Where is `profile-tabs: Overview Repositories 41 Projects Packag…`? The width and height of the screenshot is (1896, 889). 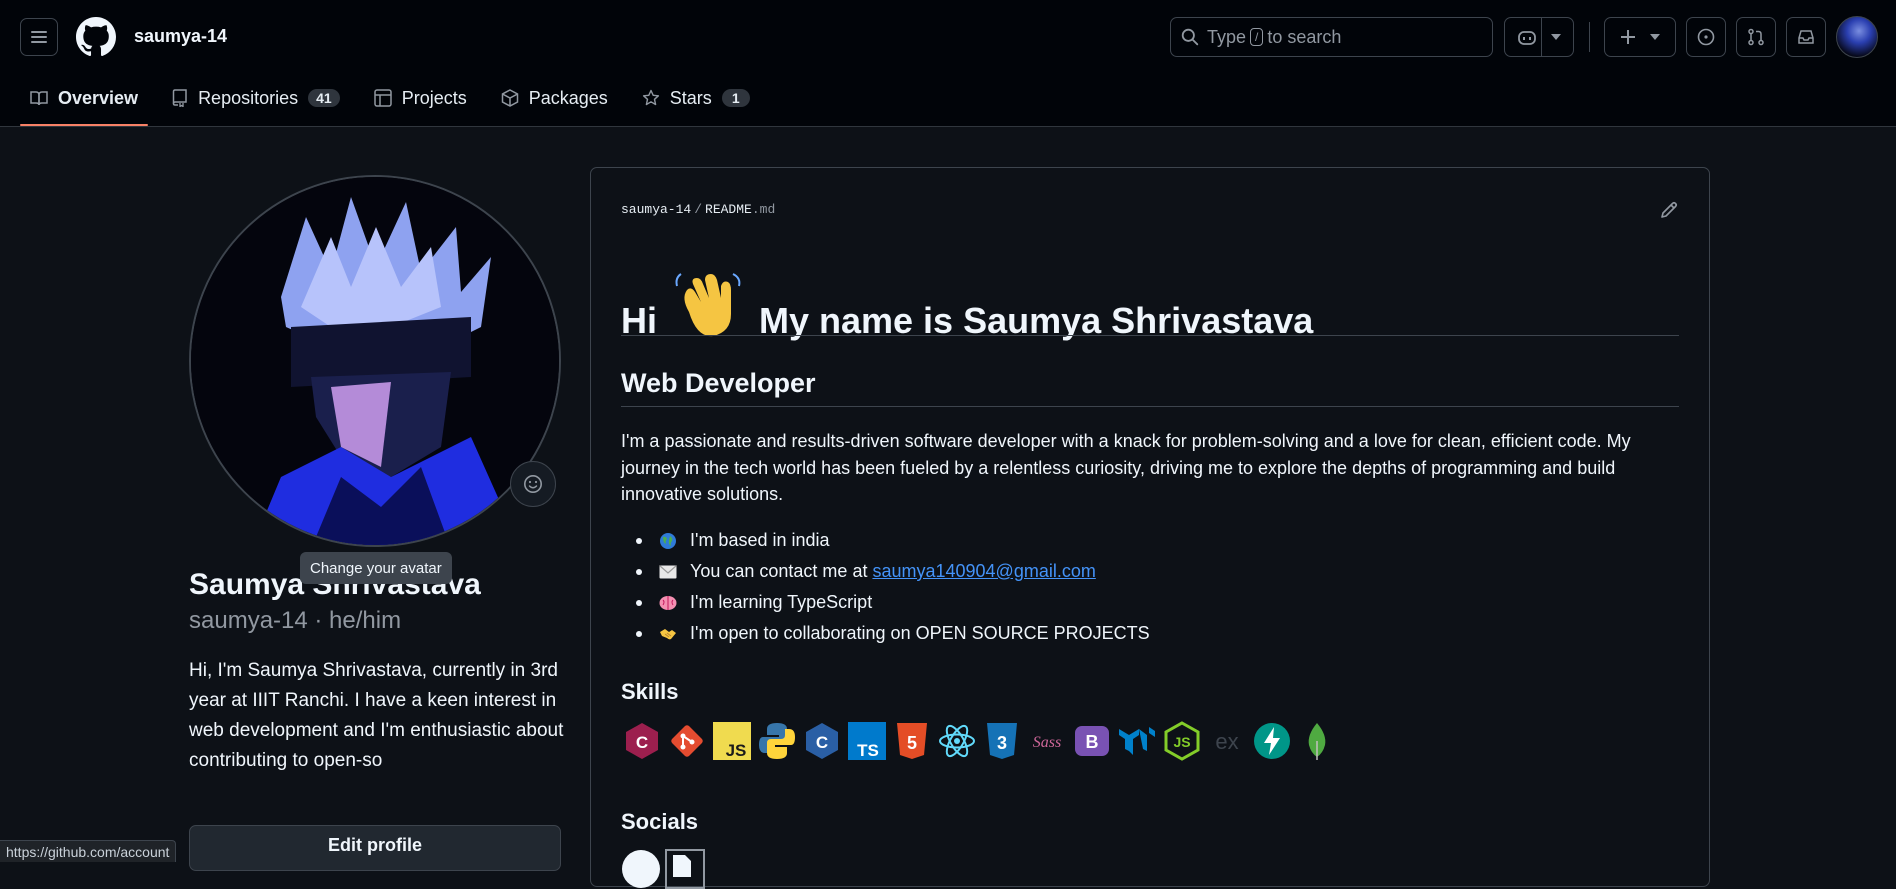
profile-tabs: Overview Repositories 41 Projects Packag… is located at coordinates (397, 104).